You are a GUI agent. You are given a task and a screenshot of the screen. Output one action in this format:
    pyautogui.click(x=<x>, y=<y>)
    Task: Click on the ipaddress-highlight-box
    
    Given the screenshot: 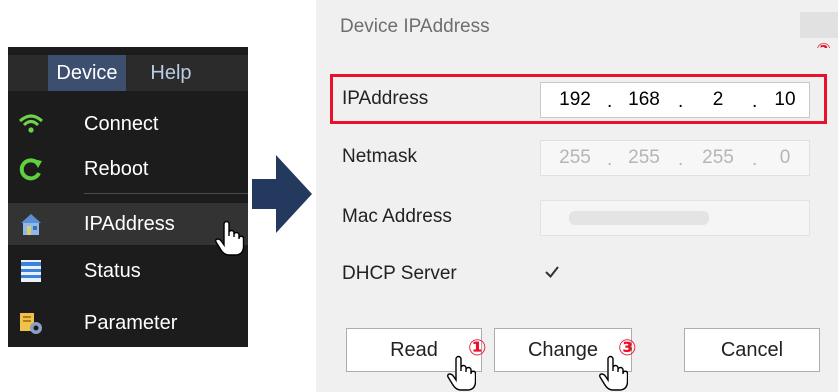 What is the action you would take?
    pyautogui.click(x=578, y=99)
    